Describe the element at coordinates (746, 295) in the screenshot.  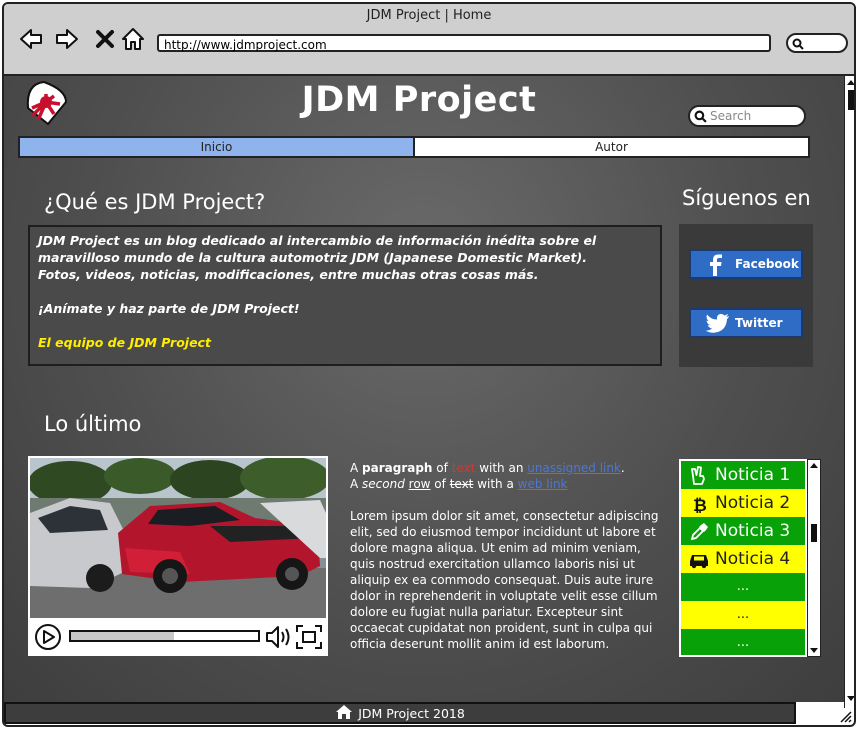
I see `social-panel: Facebook Twitter` at that location.